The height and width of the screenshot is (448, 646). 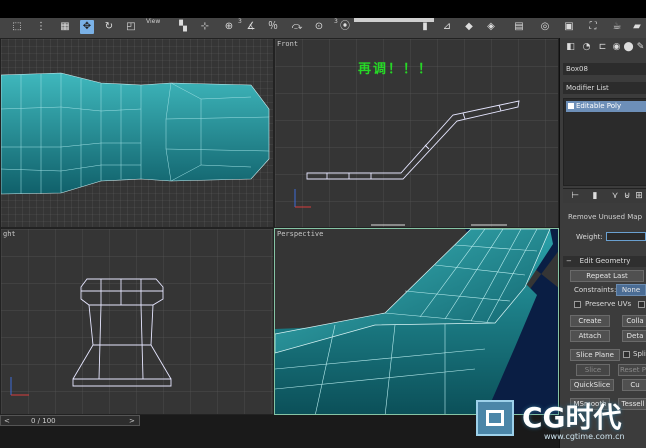 What do you see at coordinates (586, 47) in the screenshot?
I see `modify-tab-icon: ◔` at bounding box center [586, 47].